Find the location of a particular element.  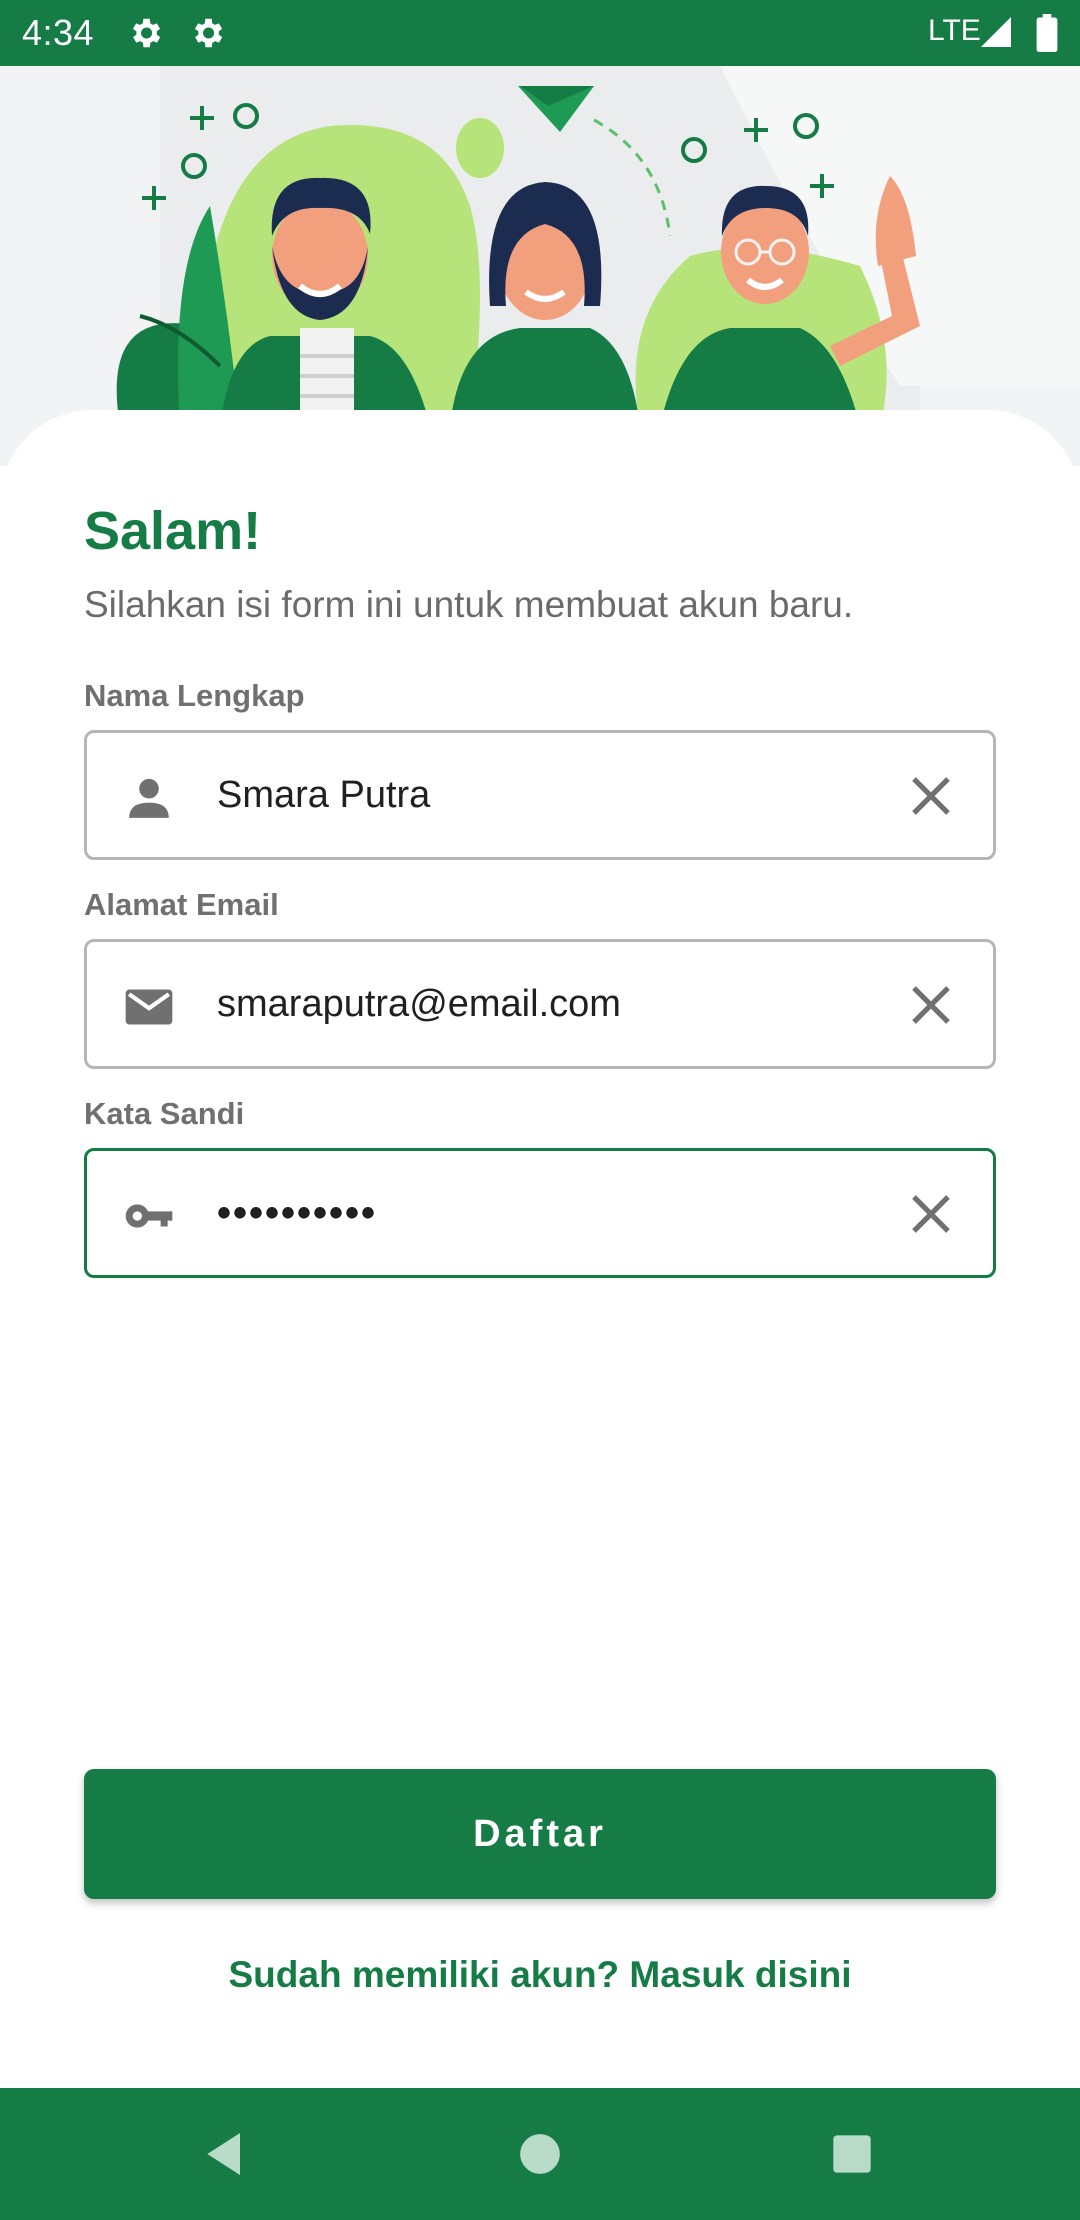

clear-password-icon is located at coordinates (931, 1214).